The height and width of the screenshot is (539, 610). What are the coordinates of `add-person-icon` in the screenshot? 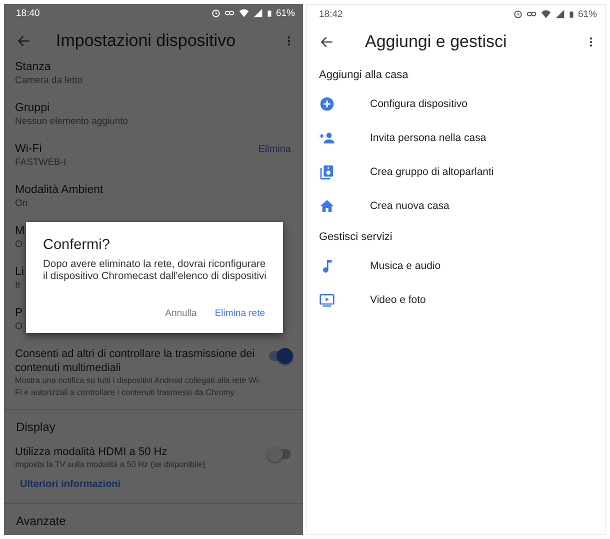 It's located at (327, 138).